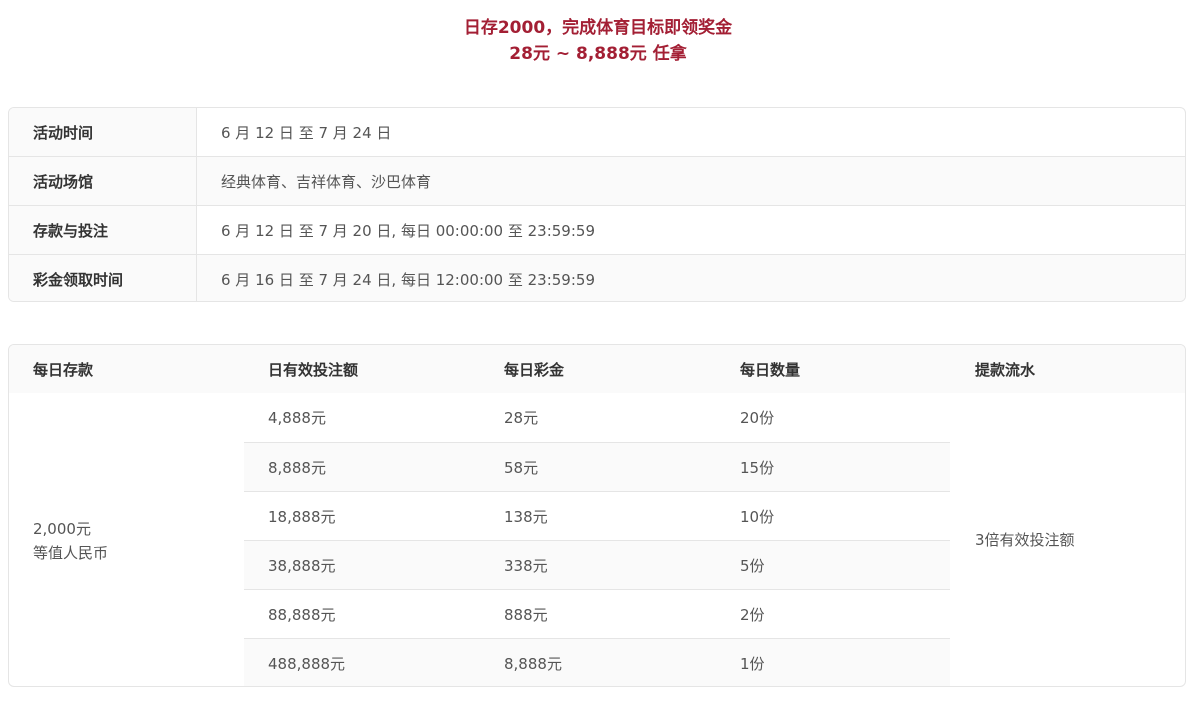 This screenshot has width=1192, height=705. Describe the element at coordinates (752, 614) in the screenshot. I see `tier-quantity: 2份` at that location.